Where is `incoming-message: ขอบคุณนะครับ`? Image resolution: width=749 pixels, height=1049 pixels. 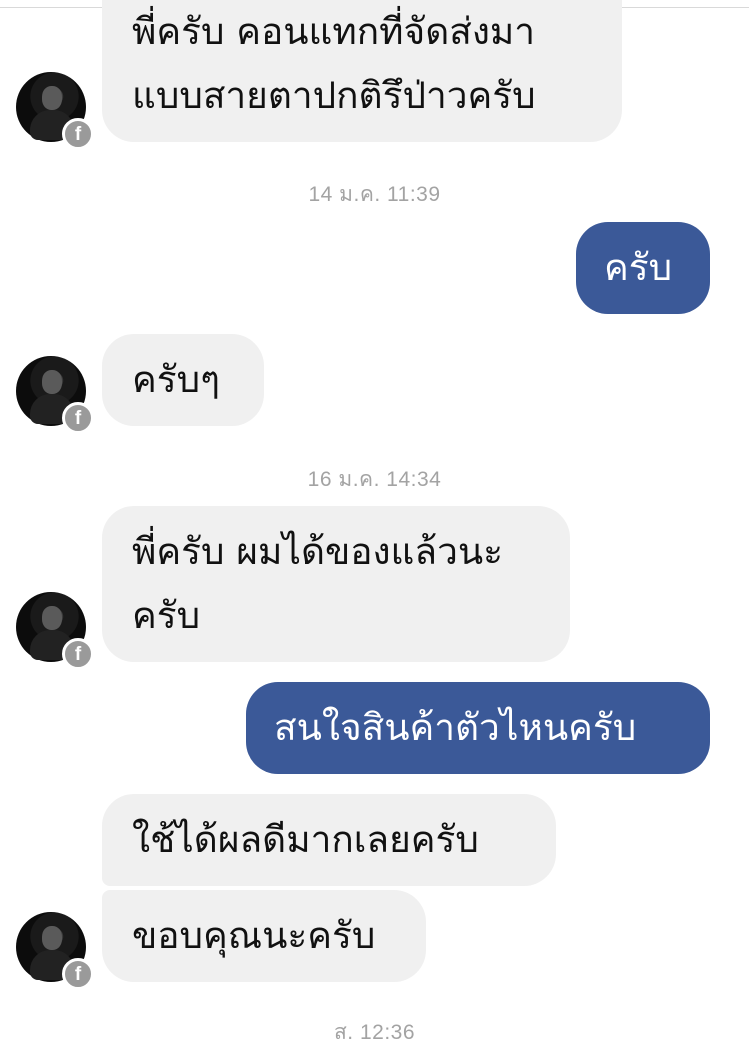
incoming-message: ขอบคุณนะครับ is located at coordinates (264, 936).